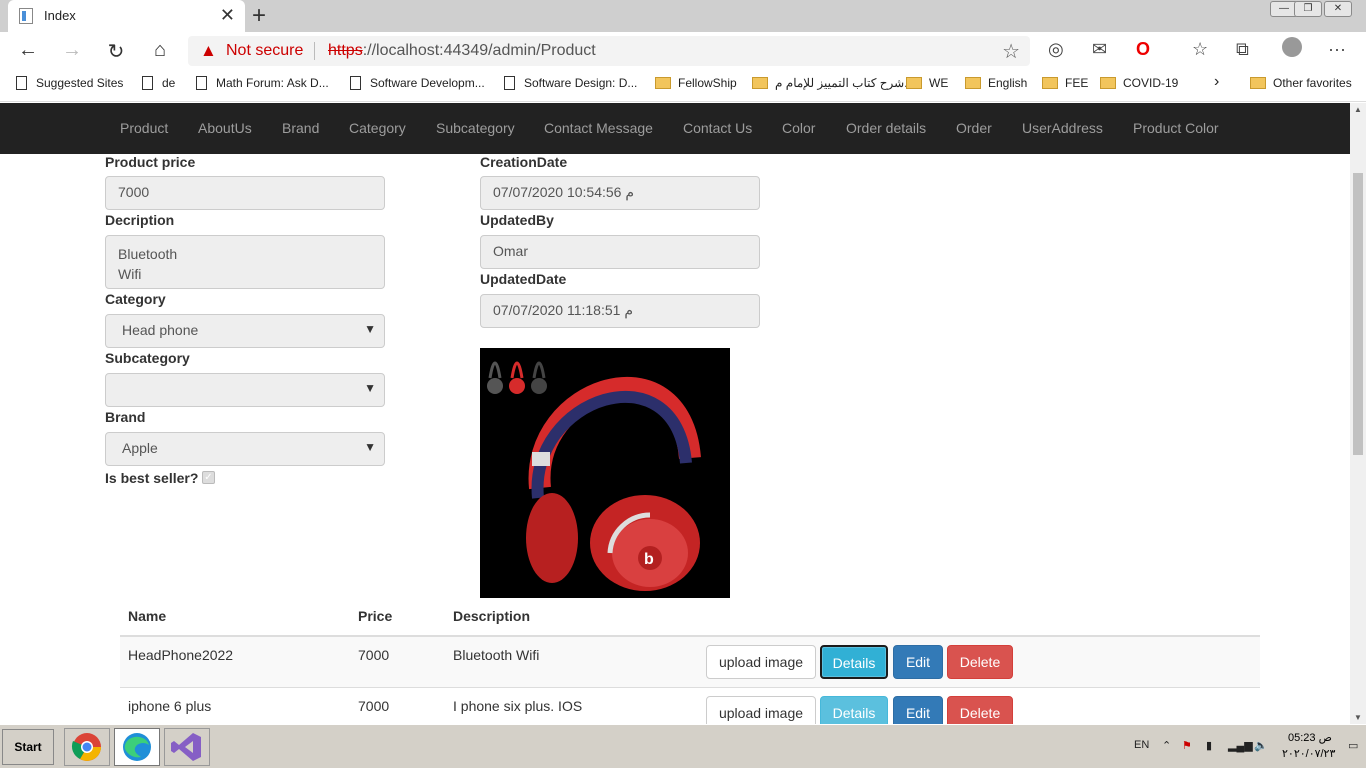 The width and height of the screenshot is (1366, 768). What do you see at coordinates (598, 128) in the screenshot?
I see `nav-link-contact-message: Contact Message` at bounding box center [598, 128].